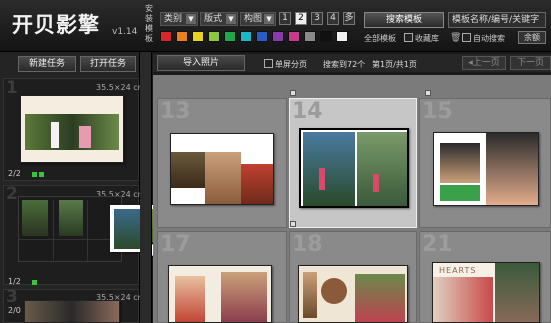 The height and width of the screenshot is (323, 551). I want to click on status-dot, so click(34, 282).